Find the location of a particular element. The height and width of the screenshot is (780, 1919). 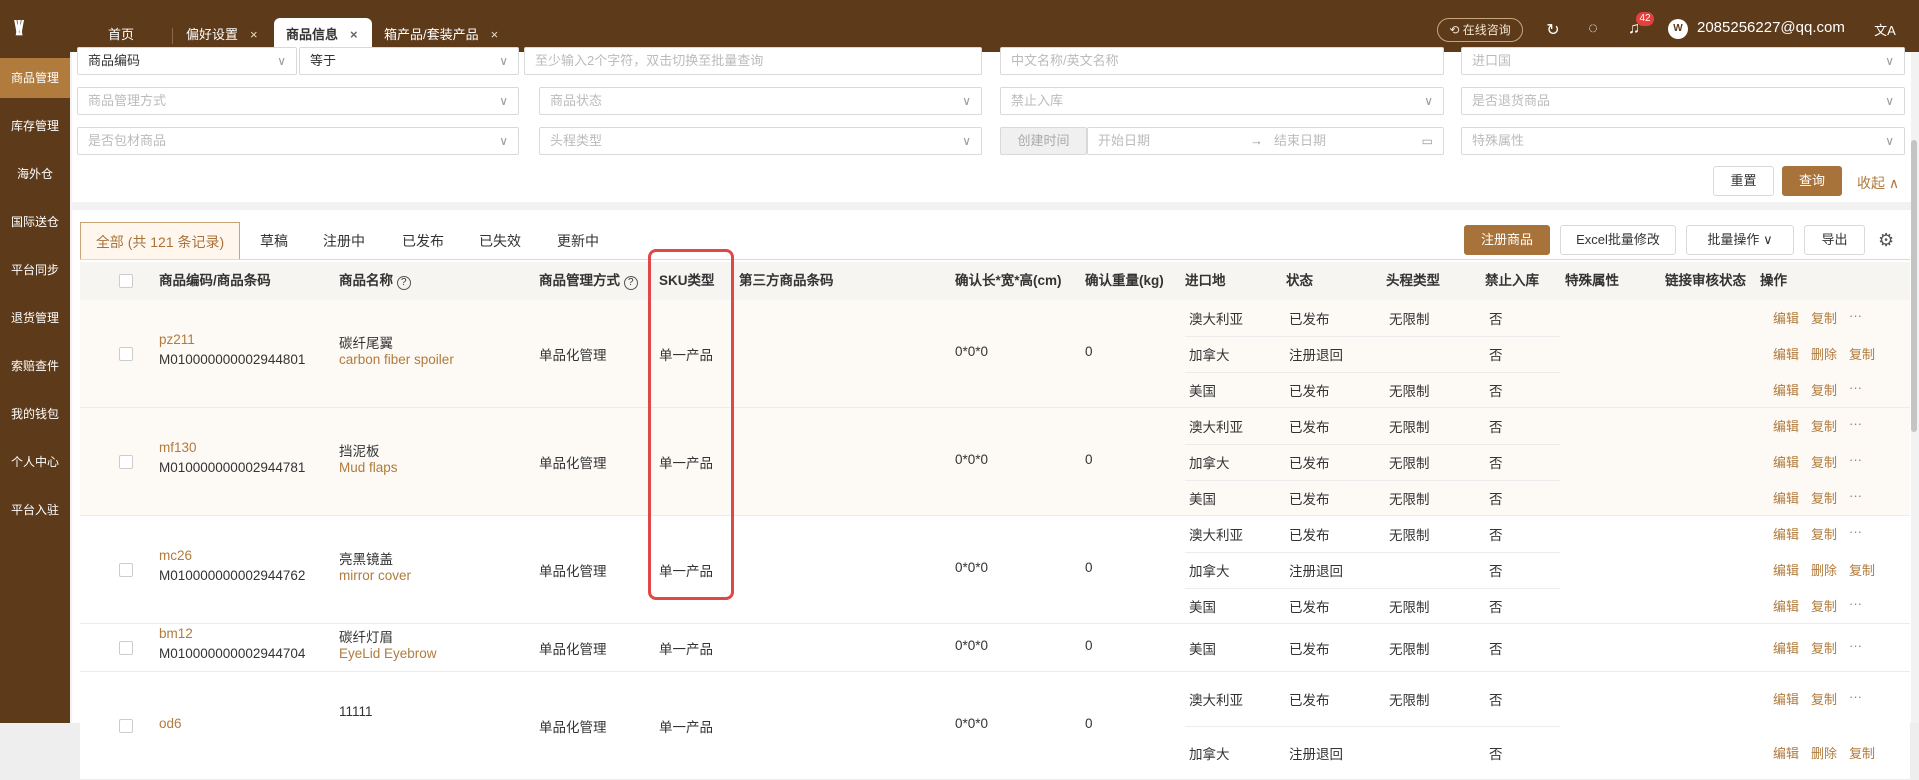

status-tab-all: 全部 (共 121 条记录) is located at coordinates (160, 241).